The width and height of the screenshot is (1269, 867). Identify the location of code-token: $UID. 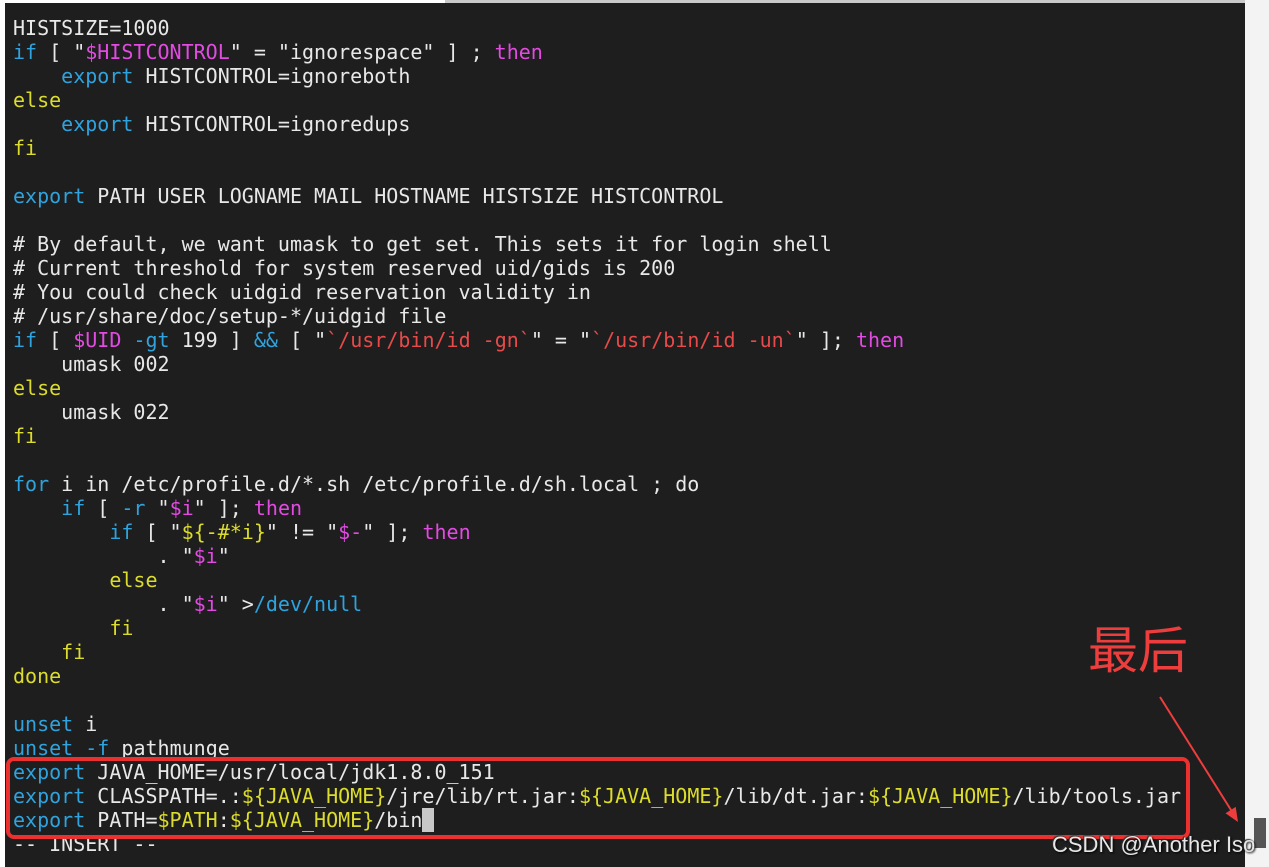
(97, 340).